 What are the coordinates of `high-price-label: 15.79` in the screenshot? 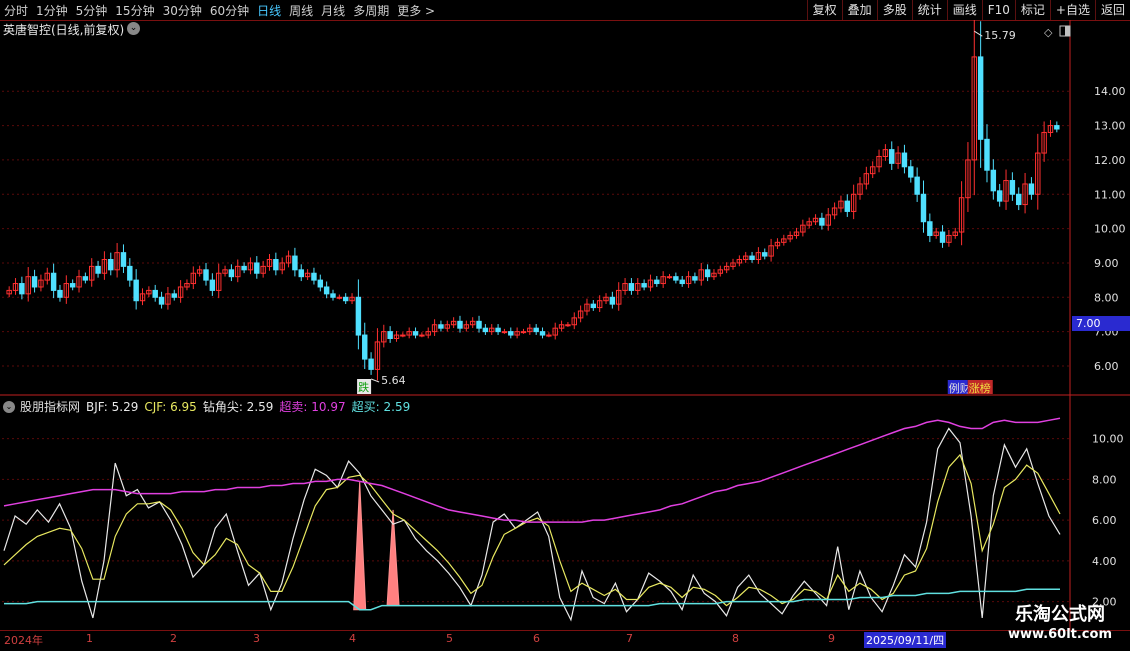 It's located at (1000, 35).